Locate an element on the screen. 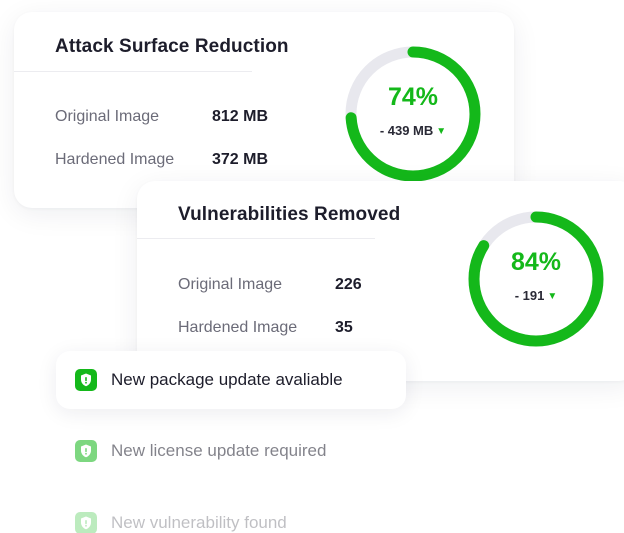 This screenshot has height=533, width=624. vulnerabilities-gauge: 84% - 191 ▼ is located at coordinates (536, 279).